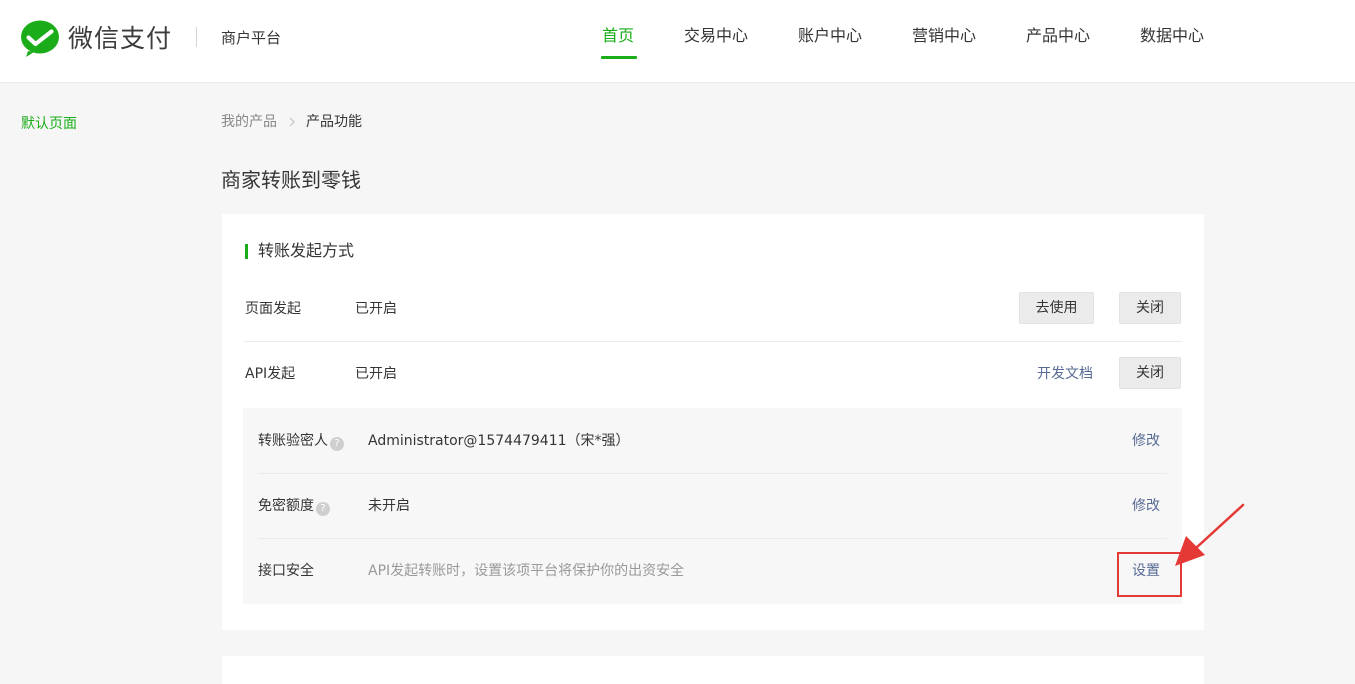 The width and height of the screenshot is (1355, 684). I want to click on nav-item-products: 产品中心, so click(1058, 36).